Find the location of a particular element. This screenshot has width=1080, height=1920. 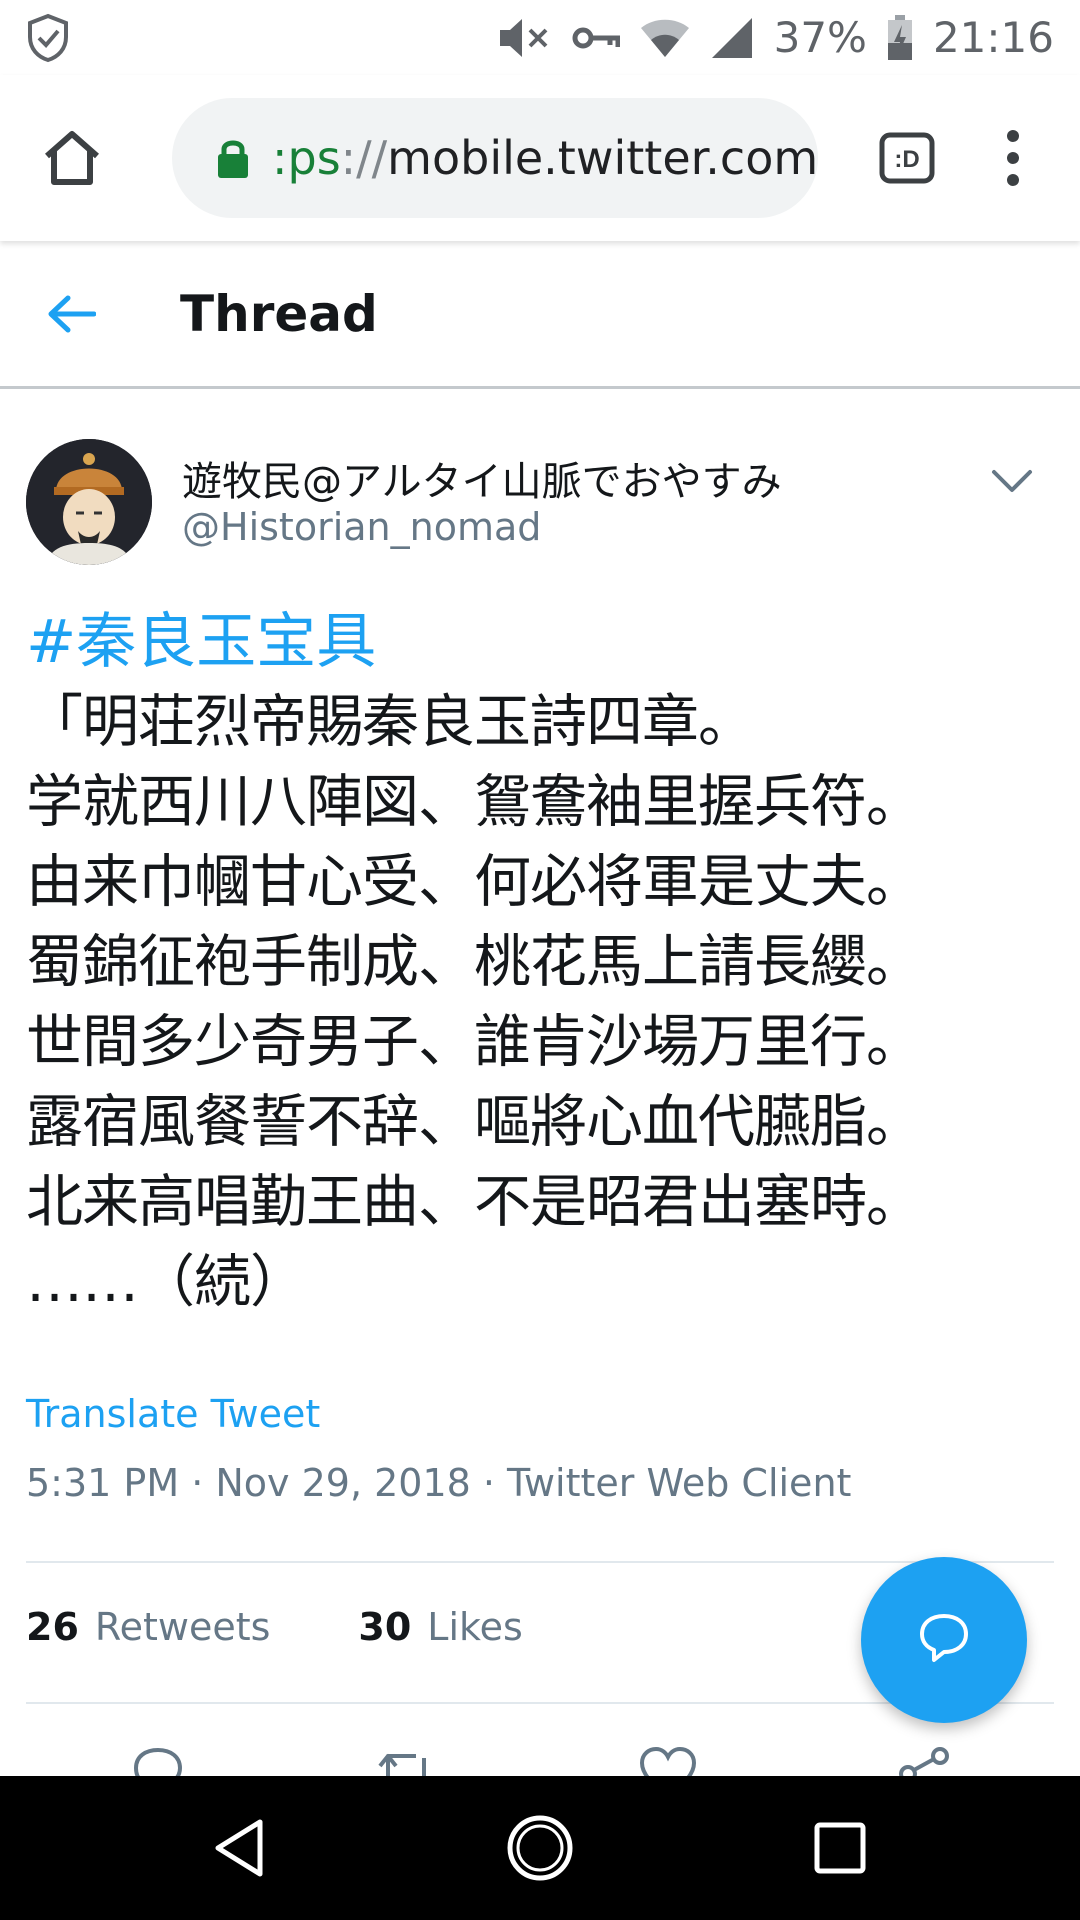

author-name: 遊牧民@アルタイ山脈でおやすみ is located at coordinates (482, 478).